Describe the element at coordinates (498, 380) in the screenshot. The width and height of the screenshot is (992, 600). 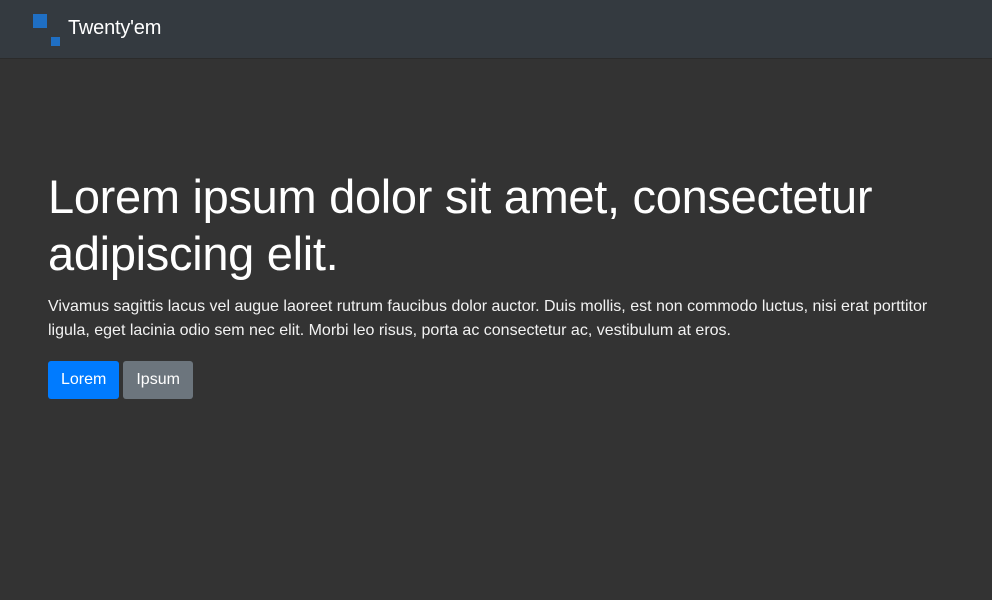
I see `hero-buttons: Lorem Ipsum` at that location.